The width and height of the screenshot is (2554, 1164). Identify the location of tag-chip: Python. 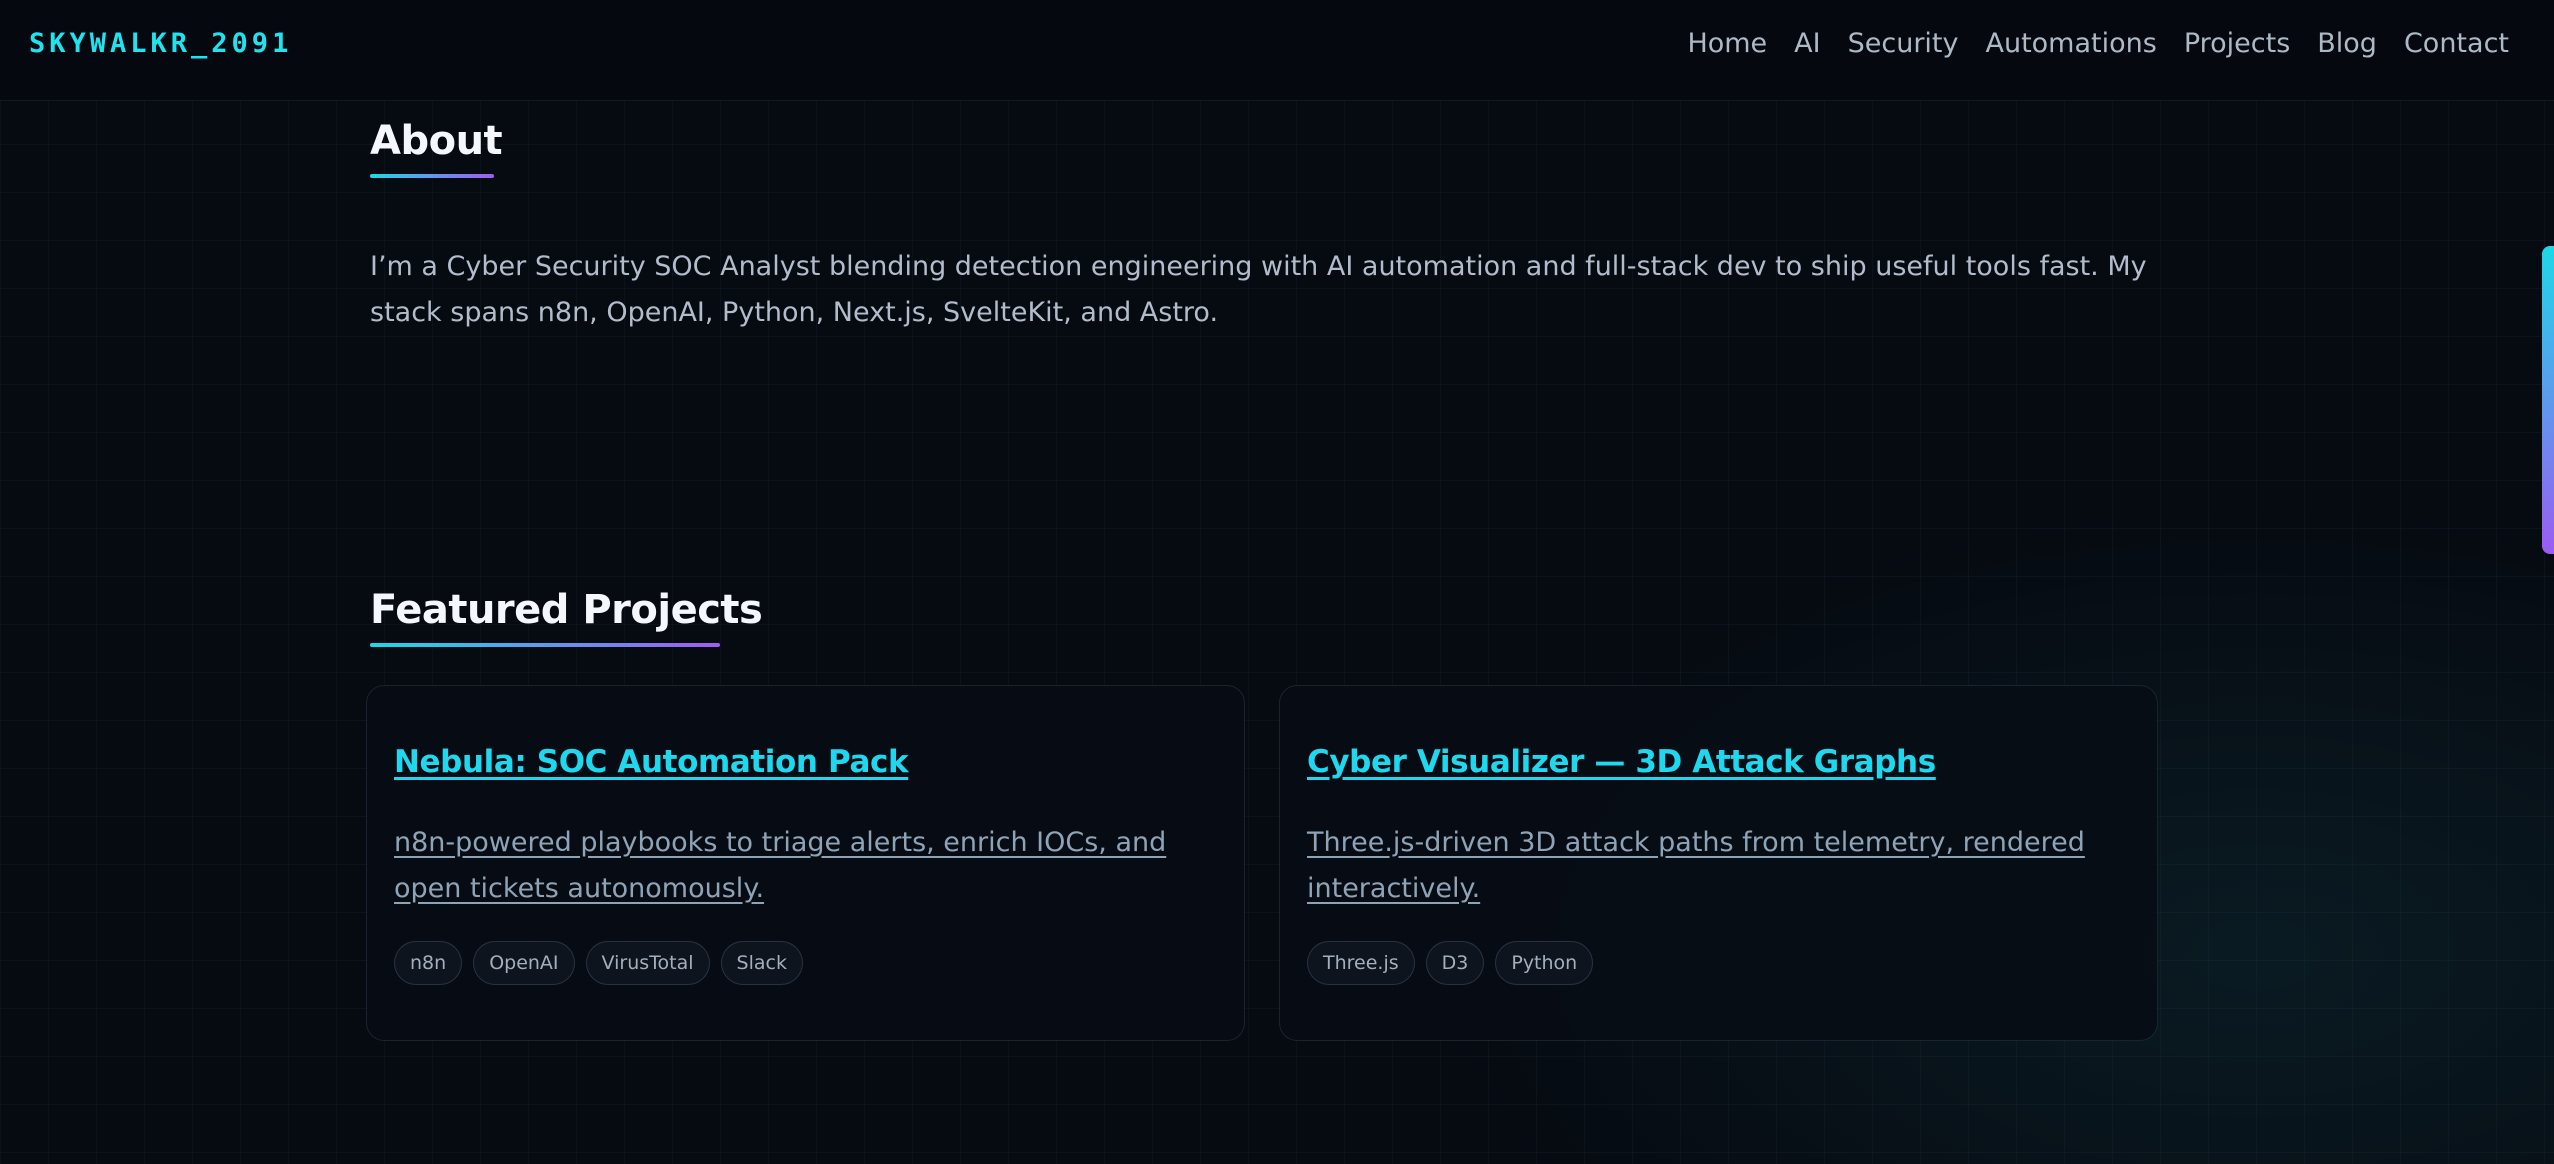
(1544, 963).